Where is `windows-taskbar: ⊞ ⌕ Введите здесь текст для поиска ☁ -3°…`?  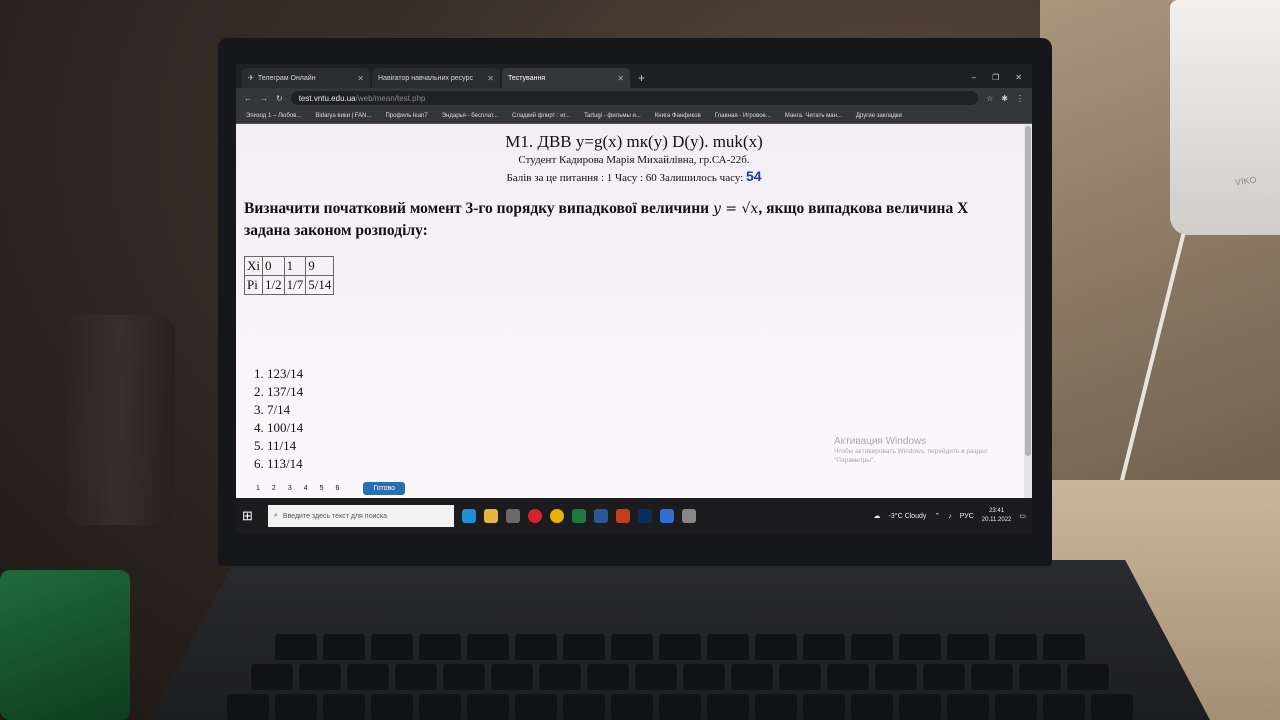
windows-taskbar: ⊞ ⌕ Введите здесь текст для поиска ☁ -3°… is located at coordinates (634, 516).